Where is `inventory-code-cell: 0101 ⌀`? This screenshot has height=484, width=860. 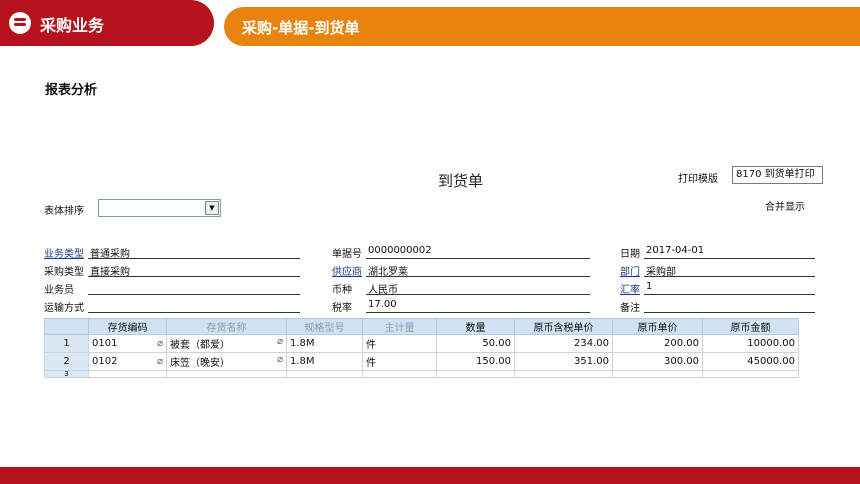
inventory-code-cell: 0101 ⌀ is located at coordinates (127, 343).